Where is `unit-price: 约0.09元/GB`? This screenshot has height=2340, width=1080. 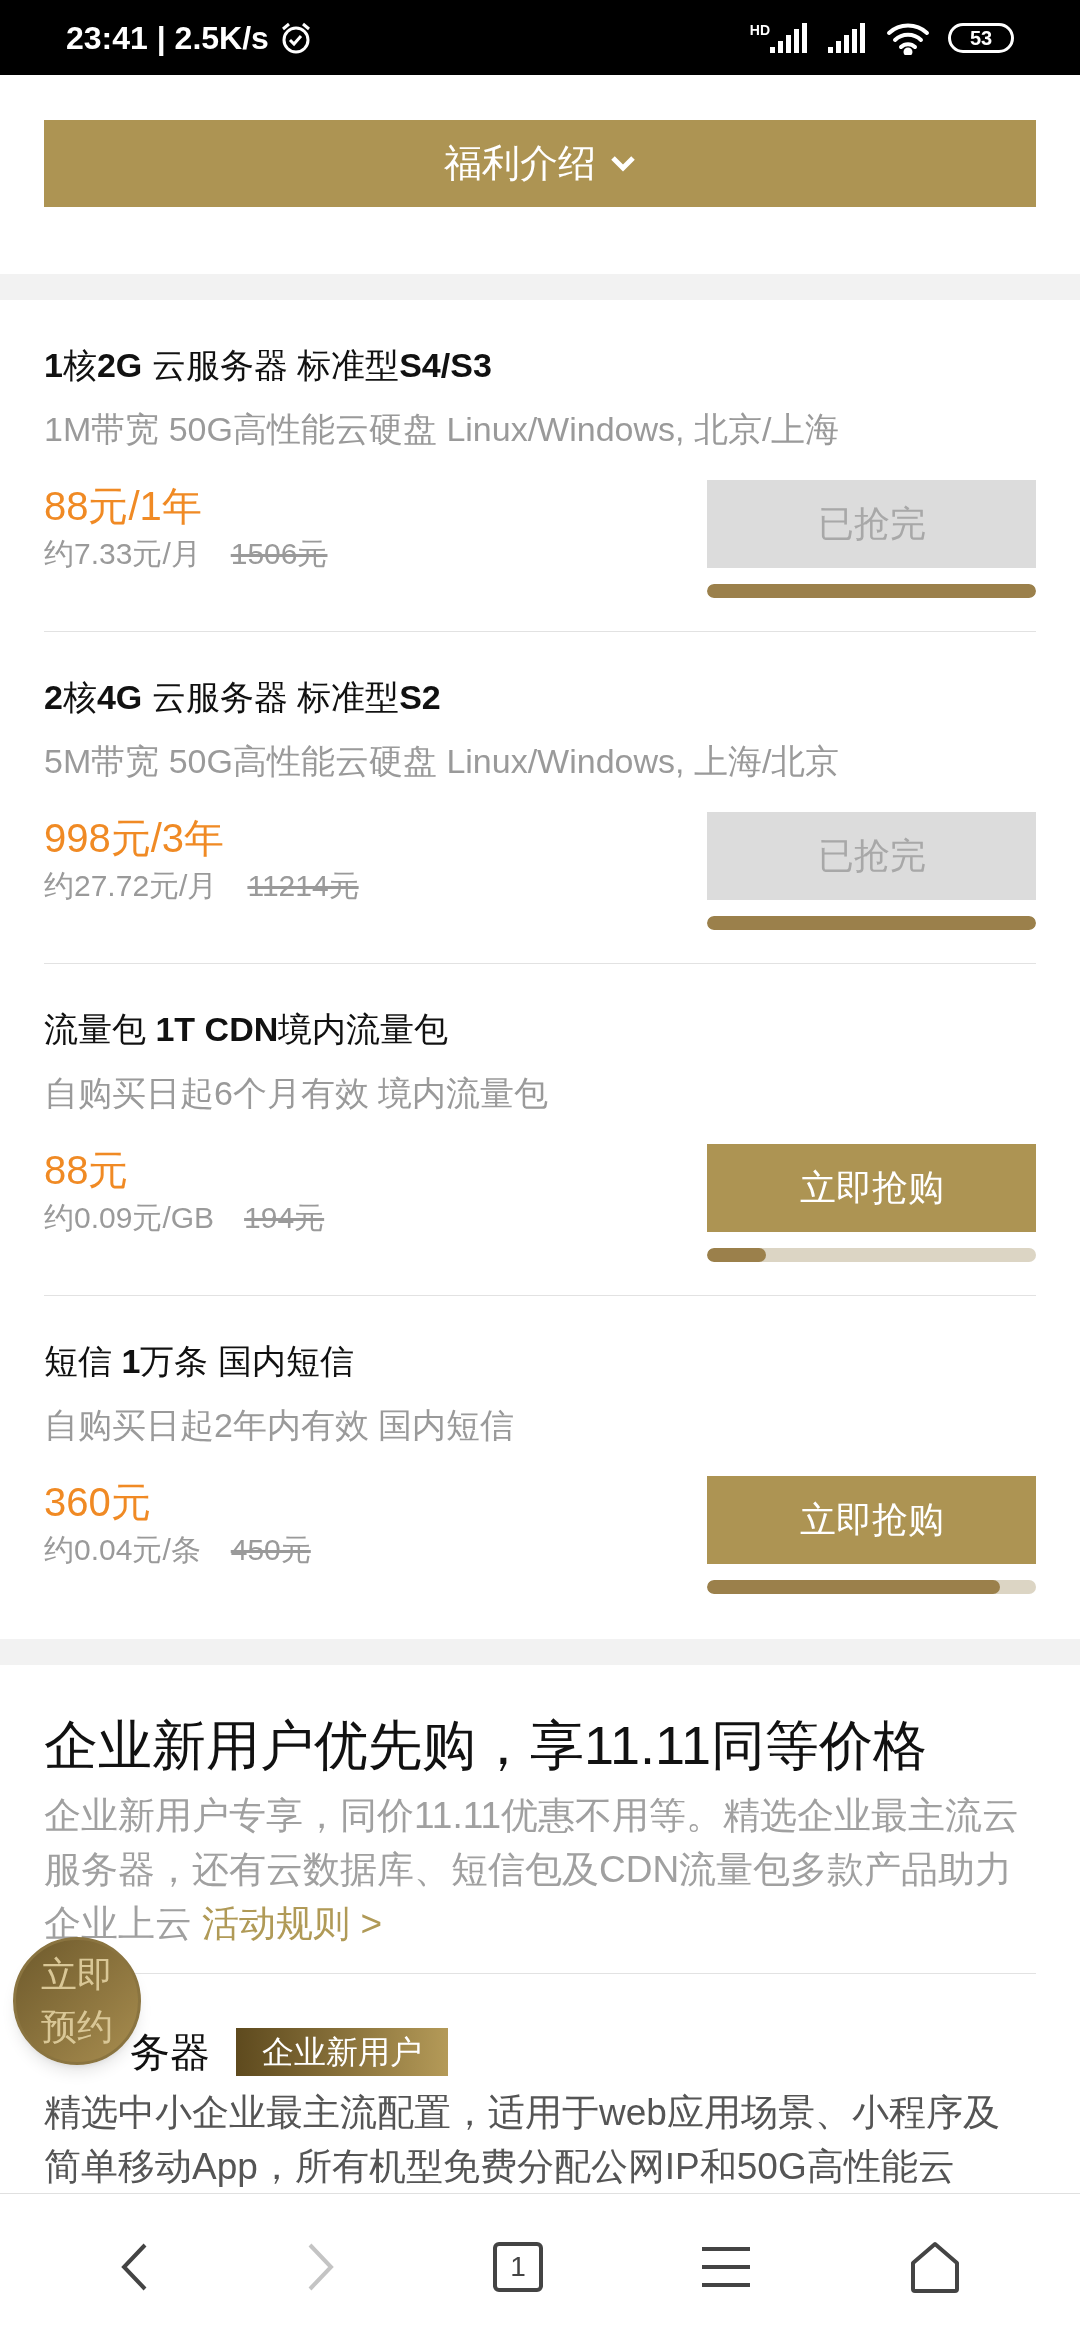
unit-price: 约0.09元/GB is located at coordinates (129, 1218).